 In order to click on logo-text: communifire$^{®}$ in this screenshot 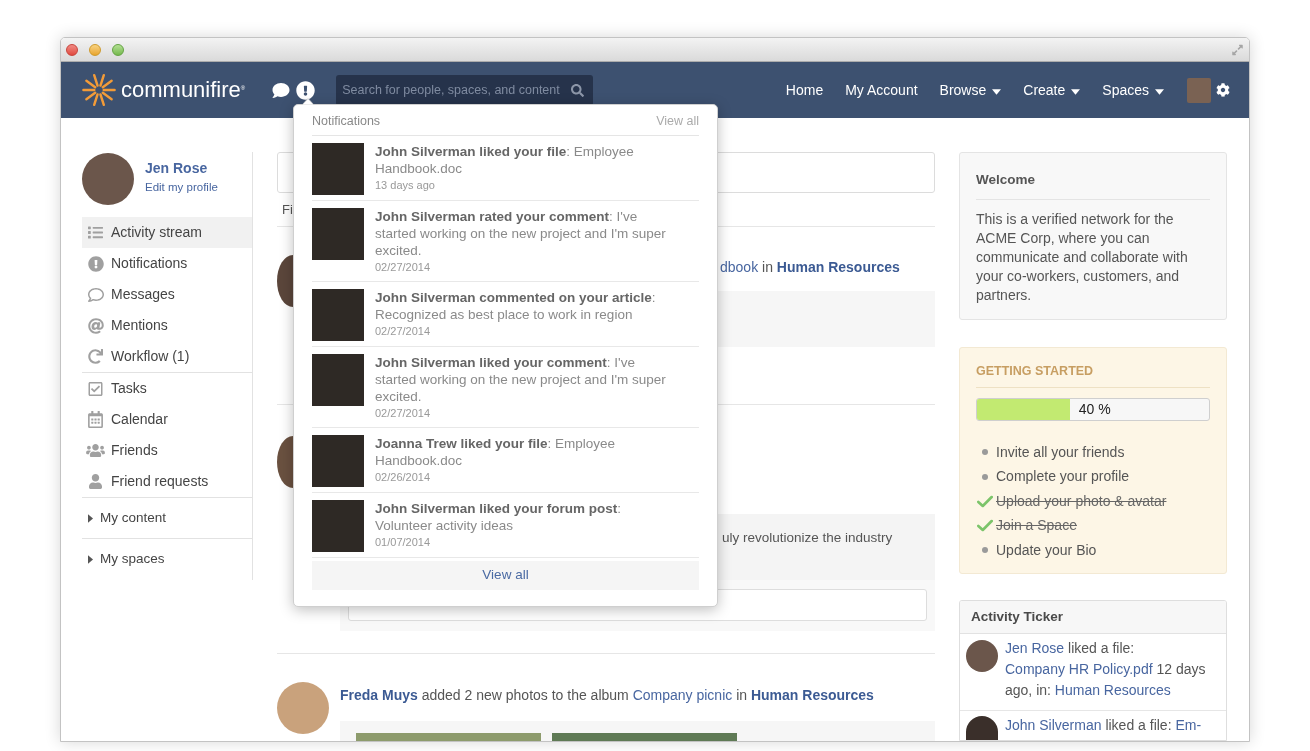, I will do `click(183, 90)`.